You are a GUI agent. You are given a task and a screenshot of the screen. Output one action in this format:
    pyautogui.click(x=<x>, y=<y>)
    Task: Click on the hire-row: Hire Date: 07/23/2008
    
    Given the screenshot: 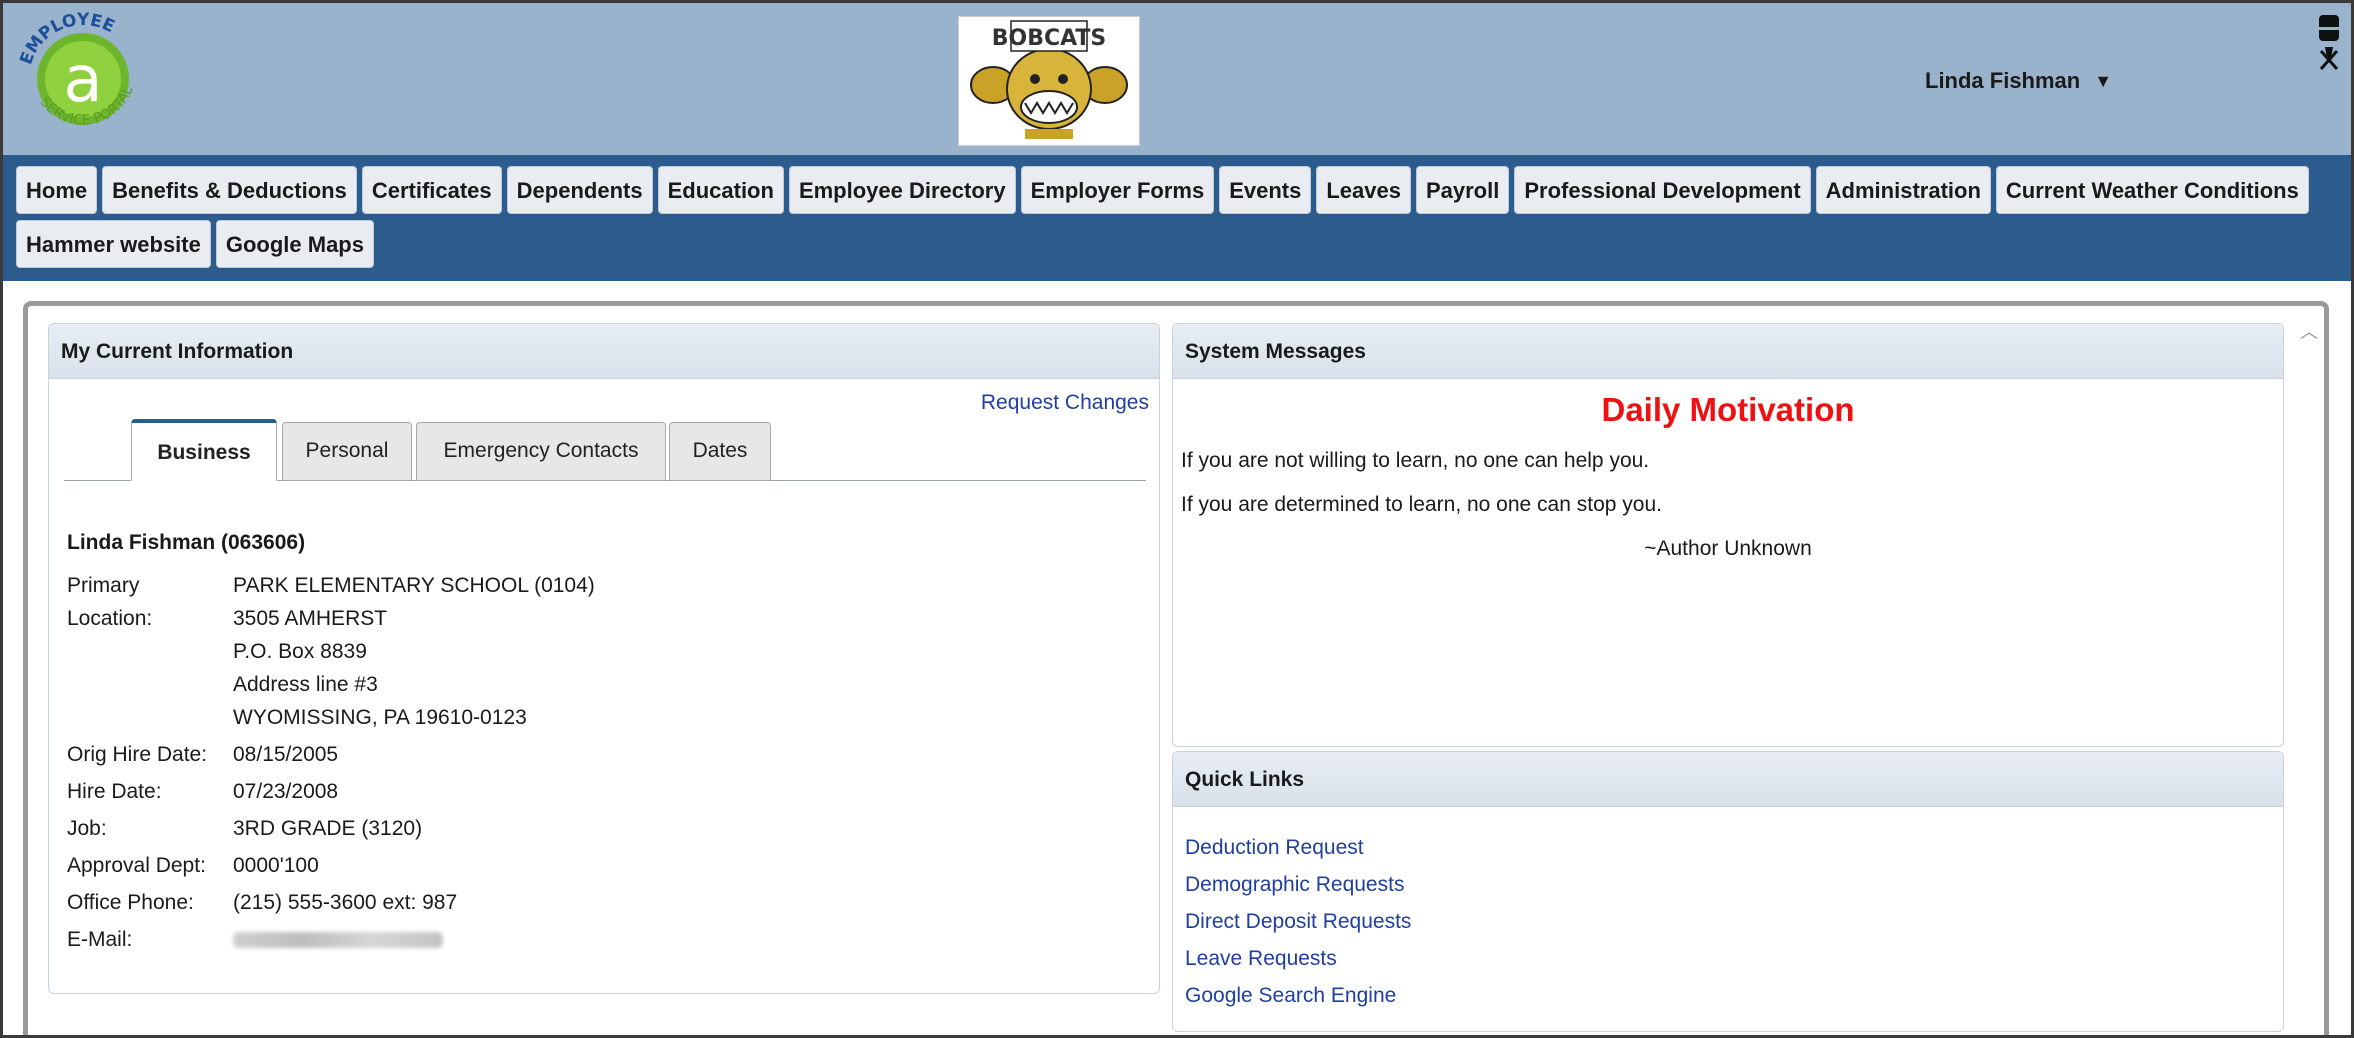 What is the action you would take?
    pyautogui.click(x=331, y=791)
    